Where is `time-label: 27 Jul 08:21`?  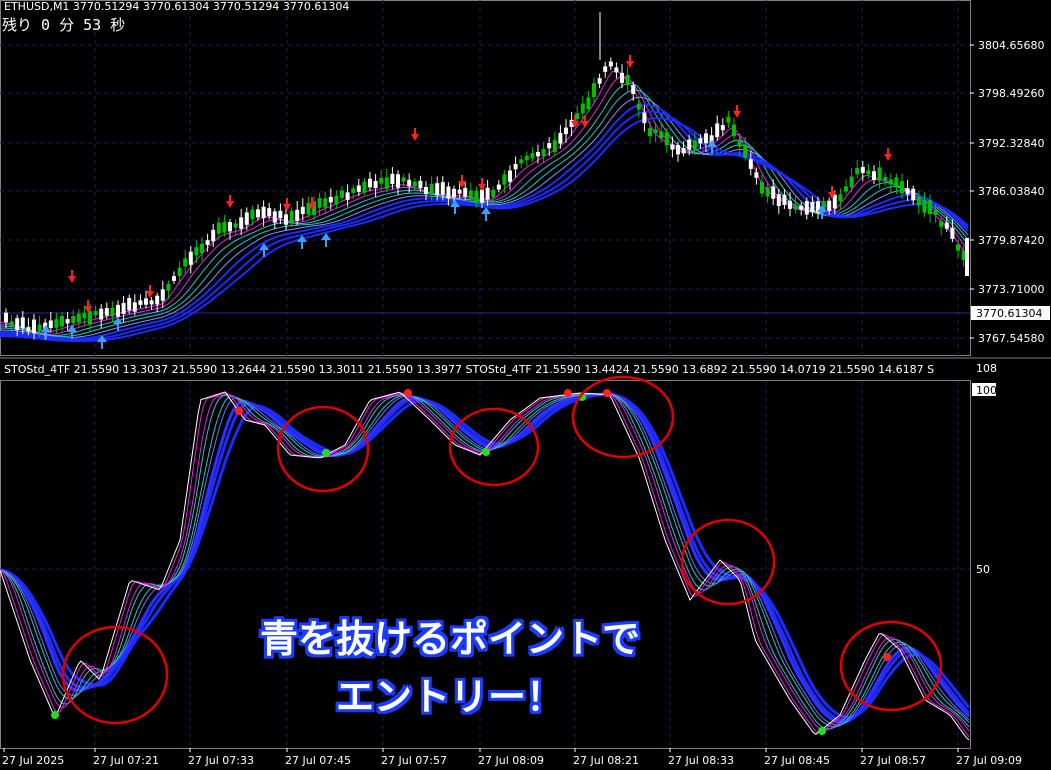 time-label: 27 Jul 08:21 is located at coordinates (606, 760).